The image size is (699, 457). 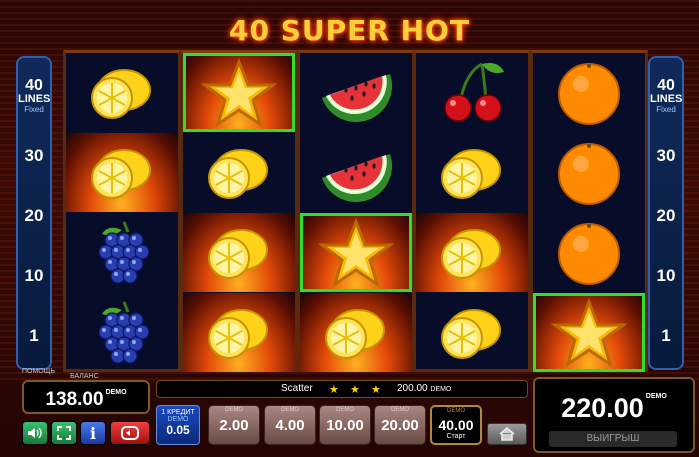 What do you see at coordinates (86, 399) in the screenshot?
I see `balance-value: 138.00 DEMO` at bounding box center [86, 399].